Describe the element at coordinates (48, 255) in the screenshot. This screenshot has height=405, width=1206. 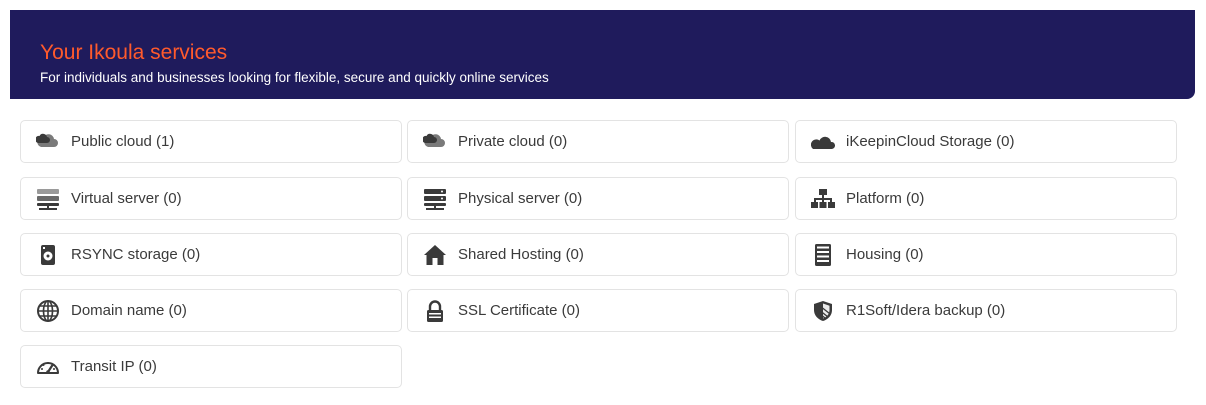
I see `hard-drive-icon` at that location.